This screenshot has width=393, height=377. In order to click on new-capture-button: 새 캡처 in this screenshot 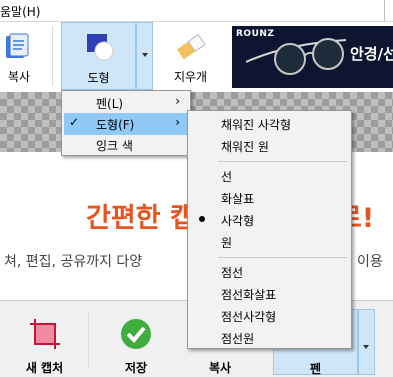, I will do `click(44, 342)`.